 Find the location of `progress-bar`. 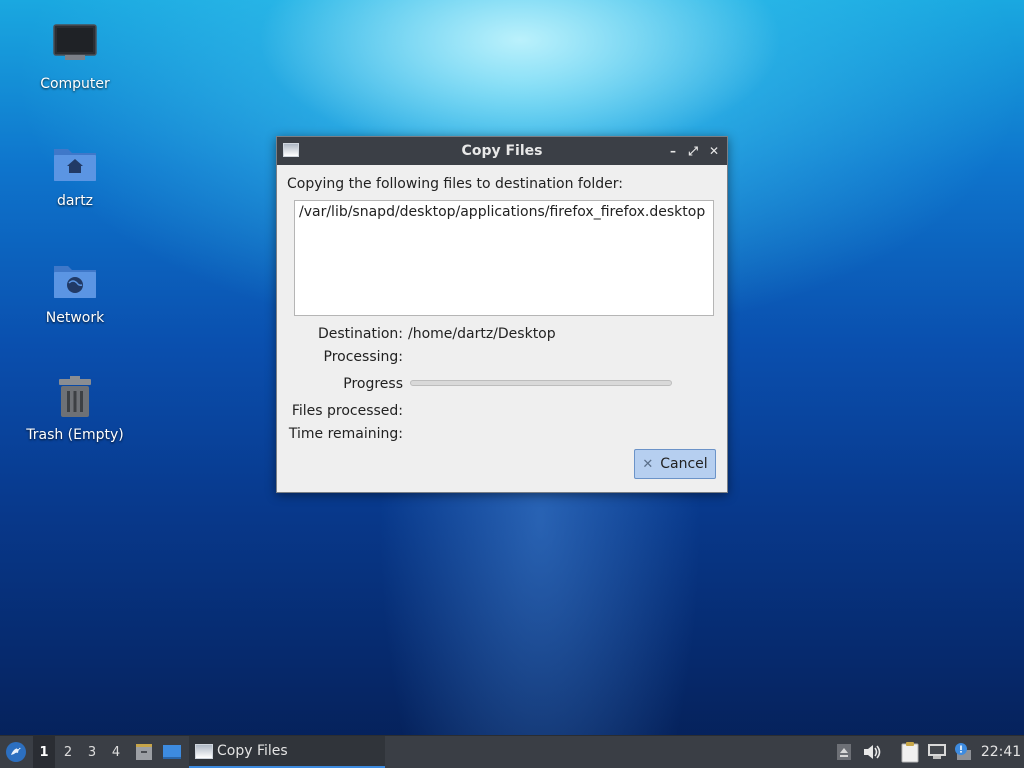

progress-bar is located at coordinates (541, 383).